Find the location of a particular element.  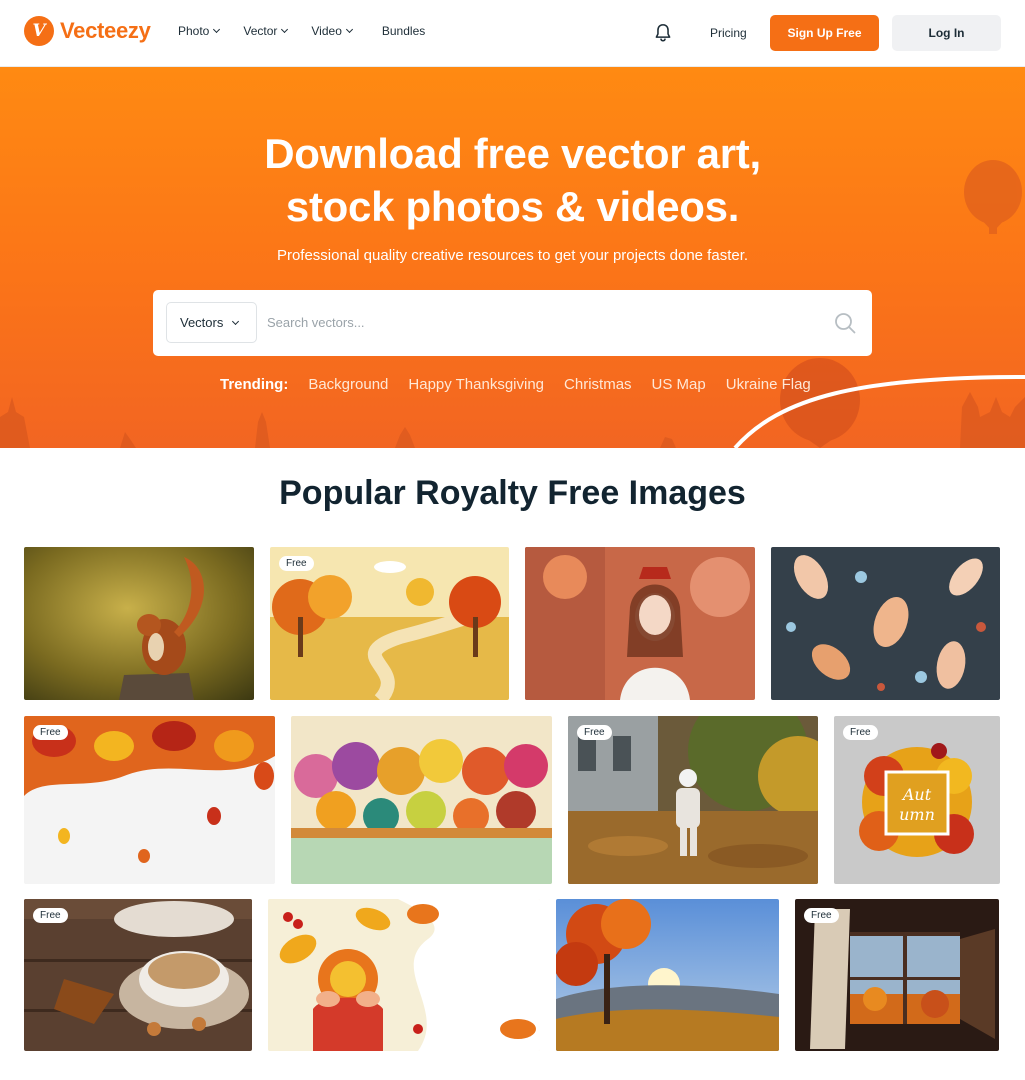

child-autumn-leaves-photo is located at coordinates (693, 800).